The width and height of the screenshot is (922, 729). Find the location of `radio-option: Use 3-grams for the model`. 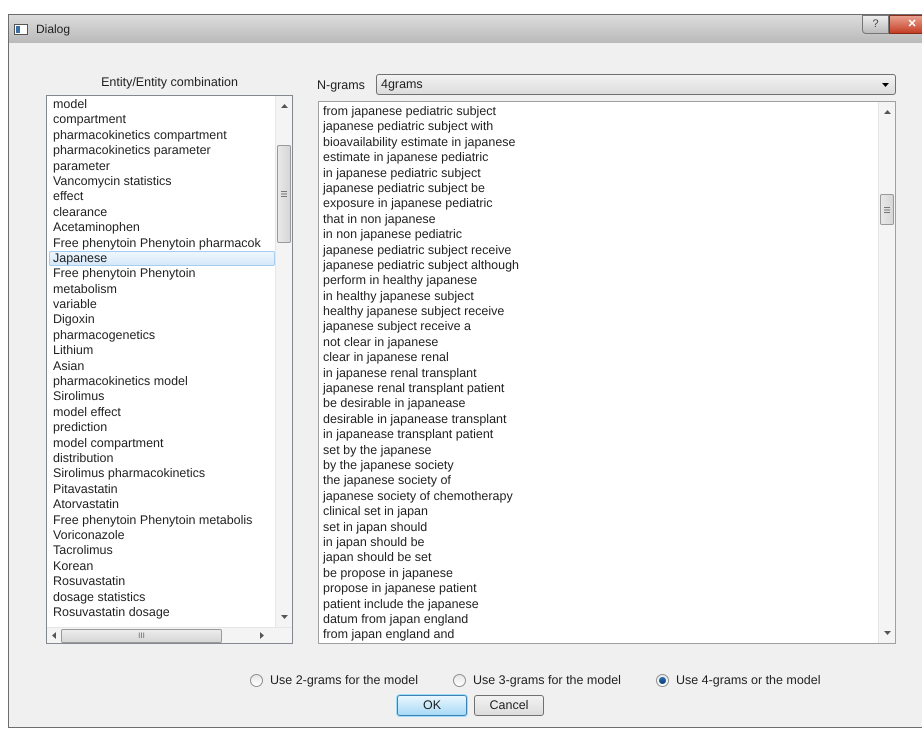

radio-option: Use 3-grams for the model is located at coordinates (536, 680).